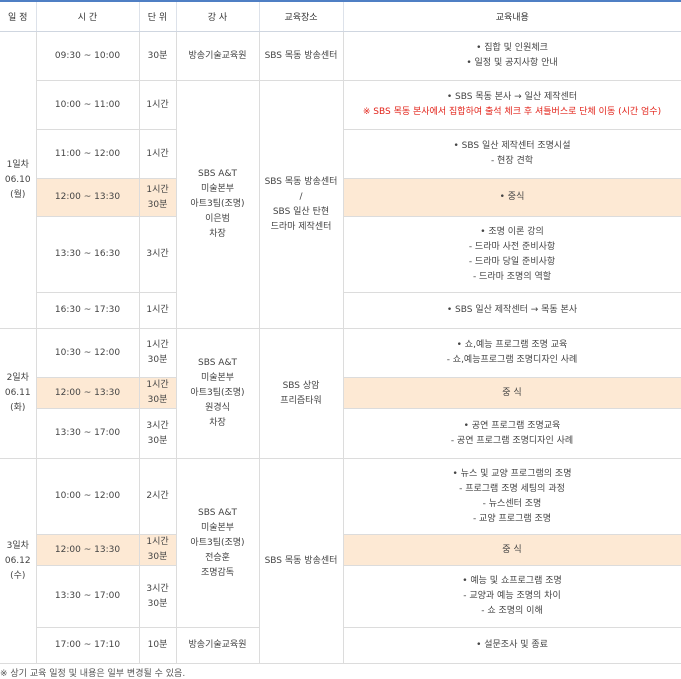 This screenshot has height=679, width=681. Describe the element at coordinates (300, 16) in the screenshot. I see `header-location: 교육장소` at that location.